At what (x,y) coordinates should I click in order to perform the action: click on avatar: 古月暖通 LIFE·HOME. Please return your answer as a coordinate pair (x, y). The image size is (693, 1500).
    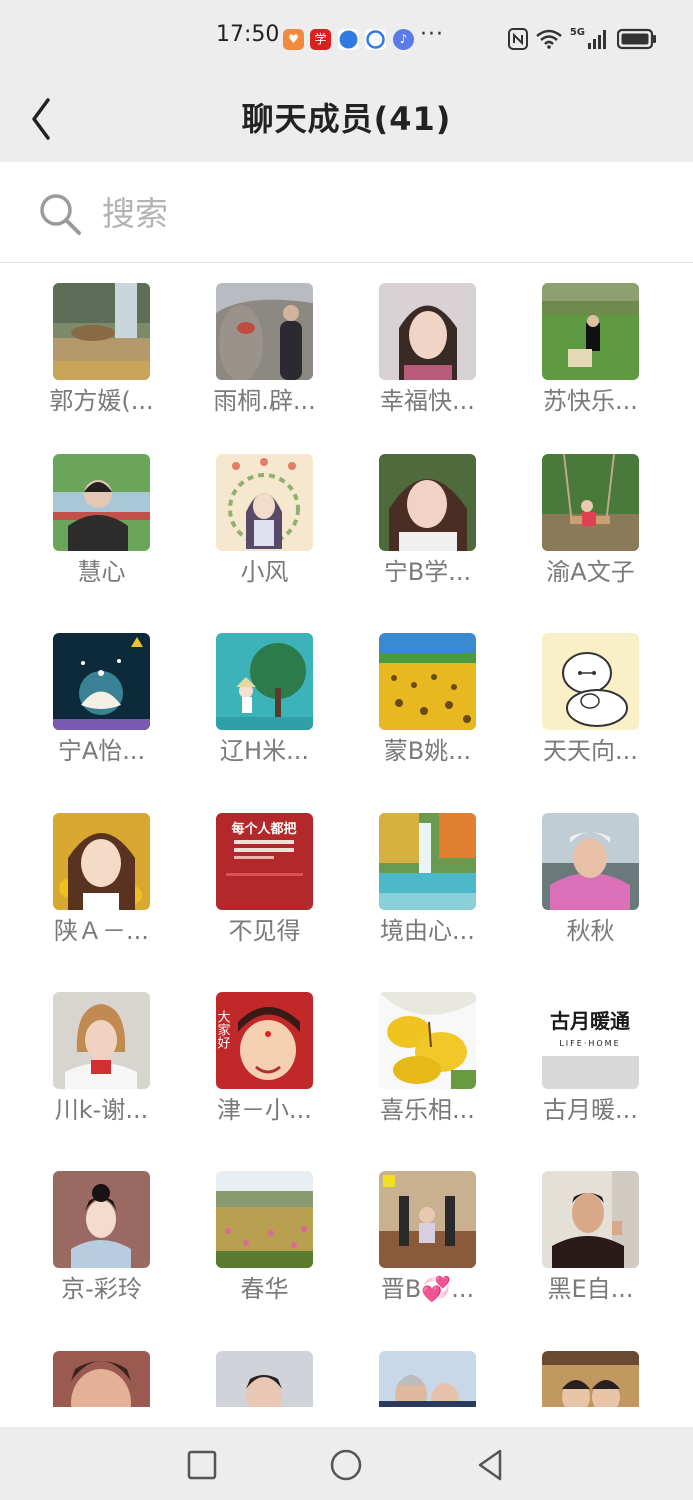
    Looking at the image, I should click on (590, 1040).